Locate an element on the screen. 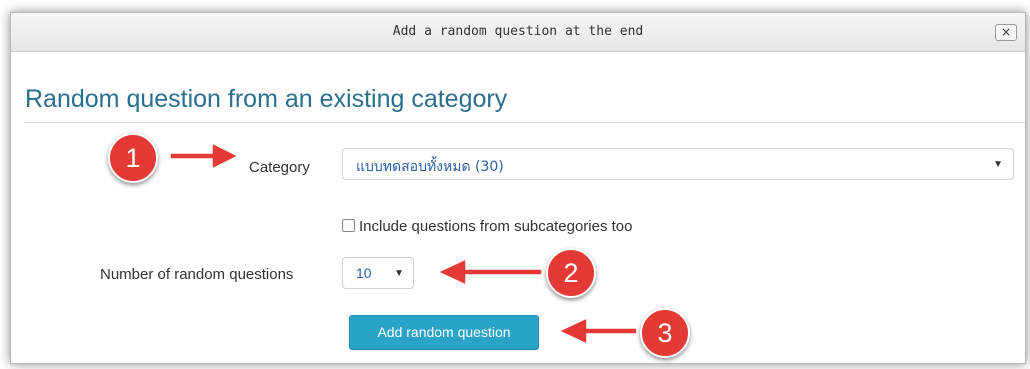 This screenshot has height=369, width=1030. divider is located at coordinates (525, 122).